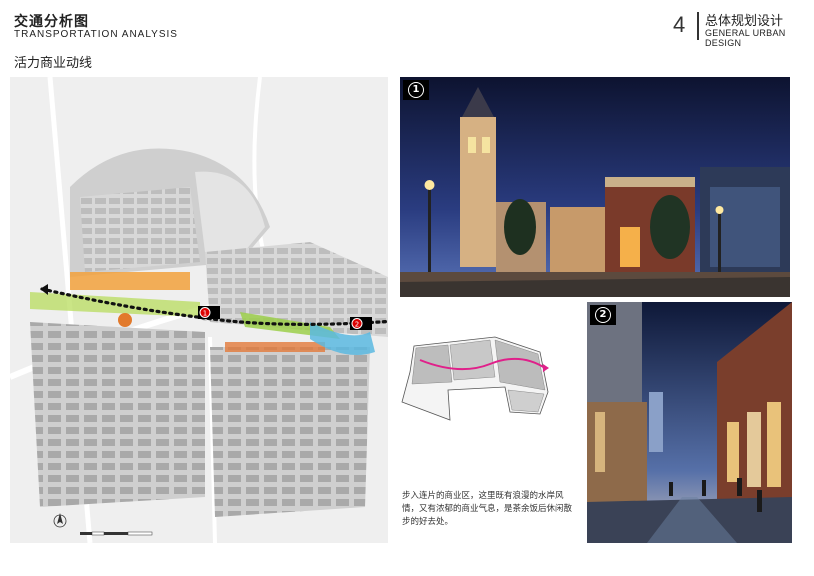 This screenshot has width=814, height=576. What do you see at coordinates (357, 325) in the screenshot?
I see `map-marker-2-label: 2` at bounding box center [357, 325].